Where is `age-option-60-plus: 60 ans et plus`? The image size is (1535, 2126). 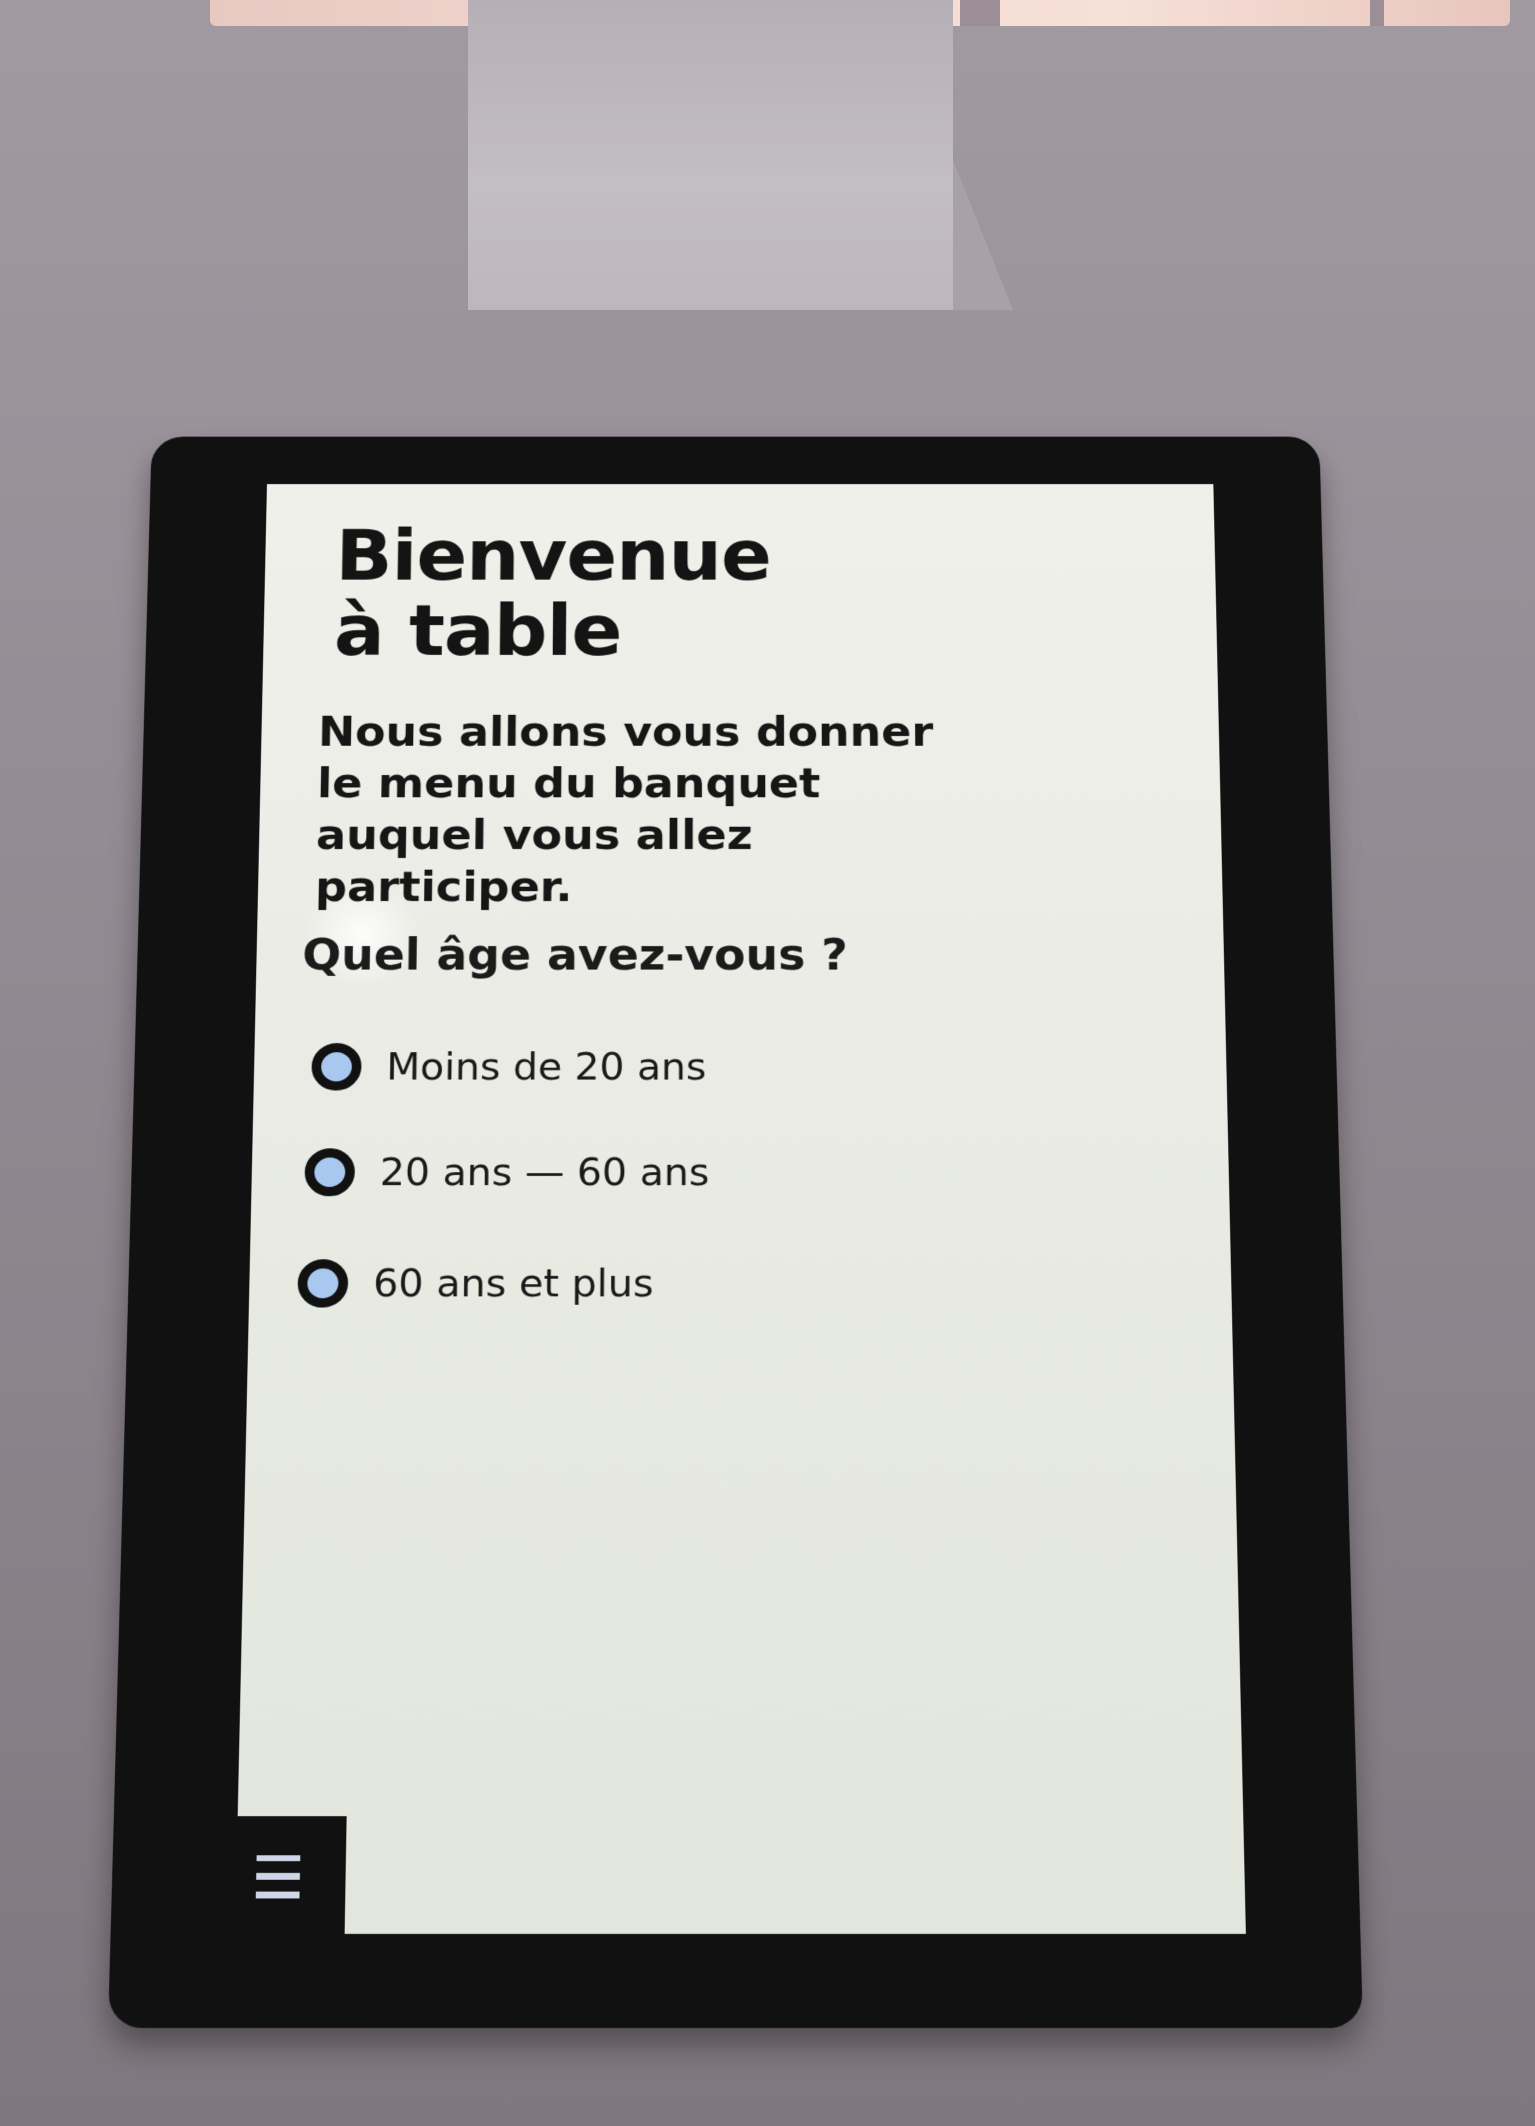 age-option-60-plus: 60 ans et plus is located at coordinates (475, 1283).